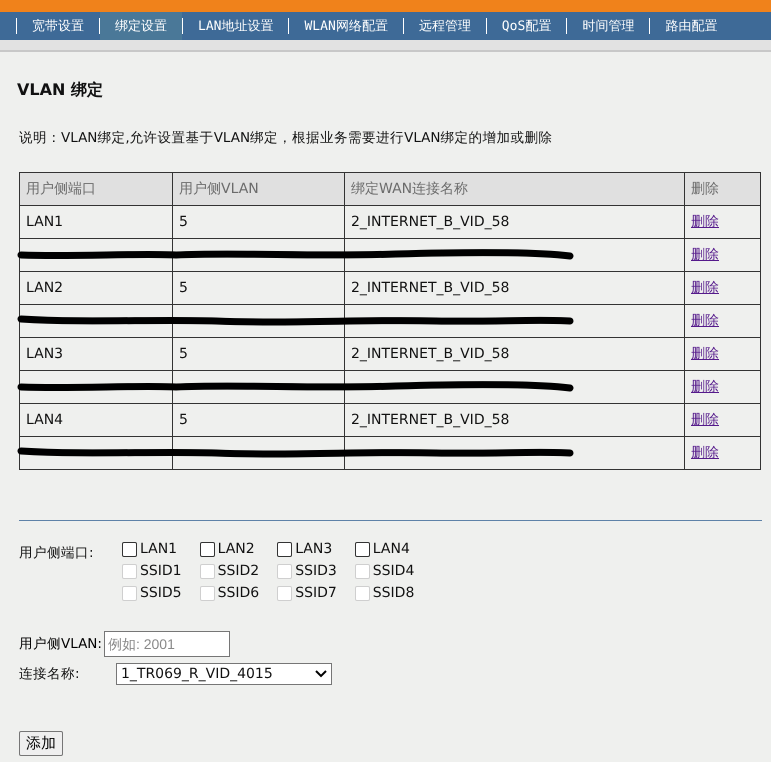  What do you see at coordinates (96, 222) in the screenshot?
I see `table-cell: LAN1` at bounding box center [96, 222].